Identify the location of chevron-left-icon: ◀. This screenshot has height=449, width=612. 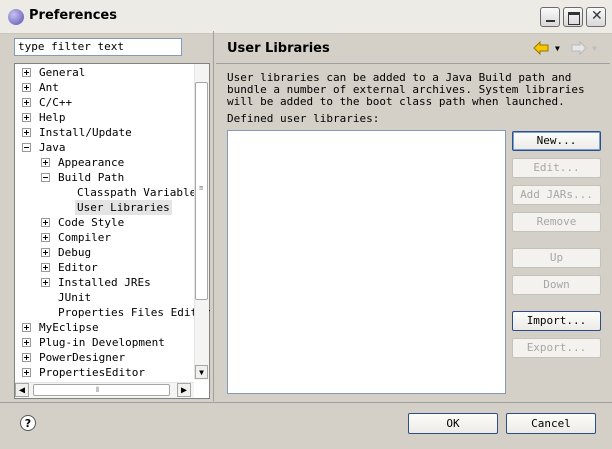
(22, 390).